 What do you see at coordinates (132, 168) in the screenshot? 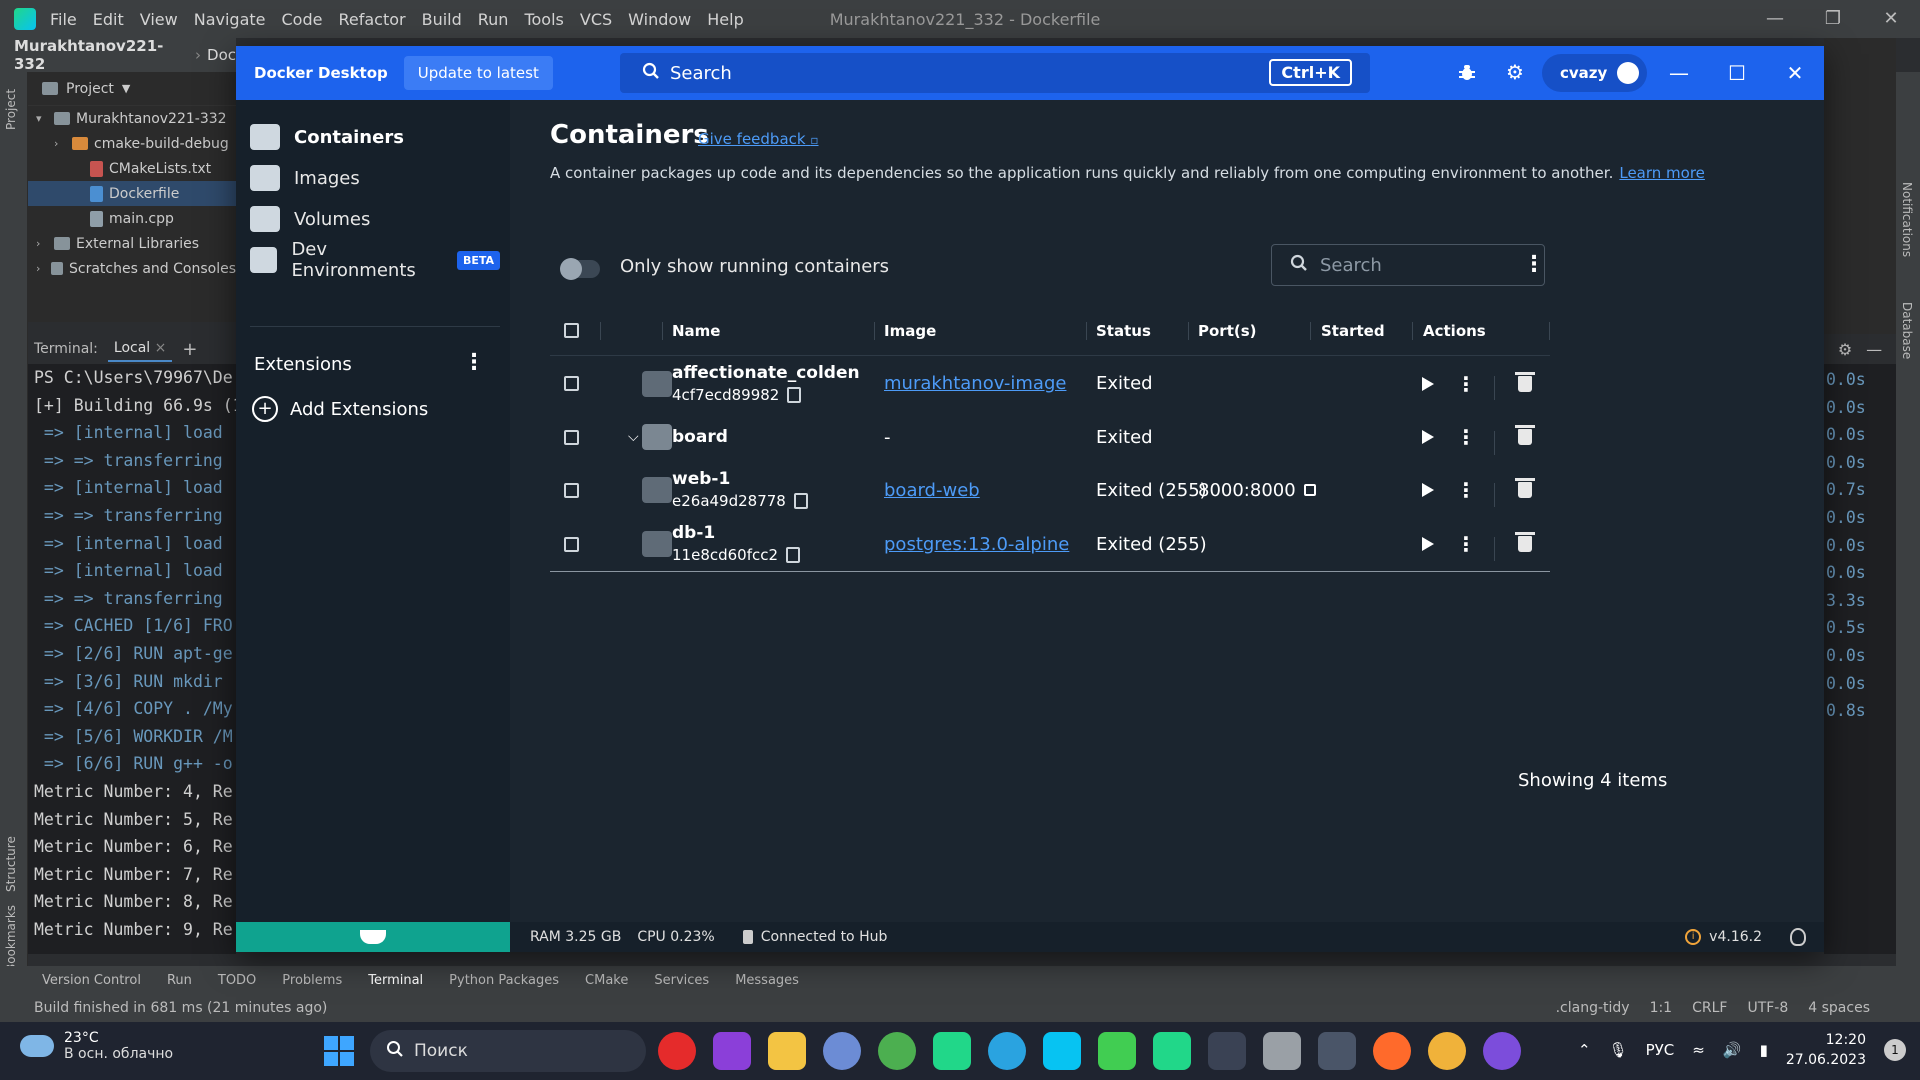
I see `project-tree-item: CMakeLists.txt` at bounding box center [132, 168].